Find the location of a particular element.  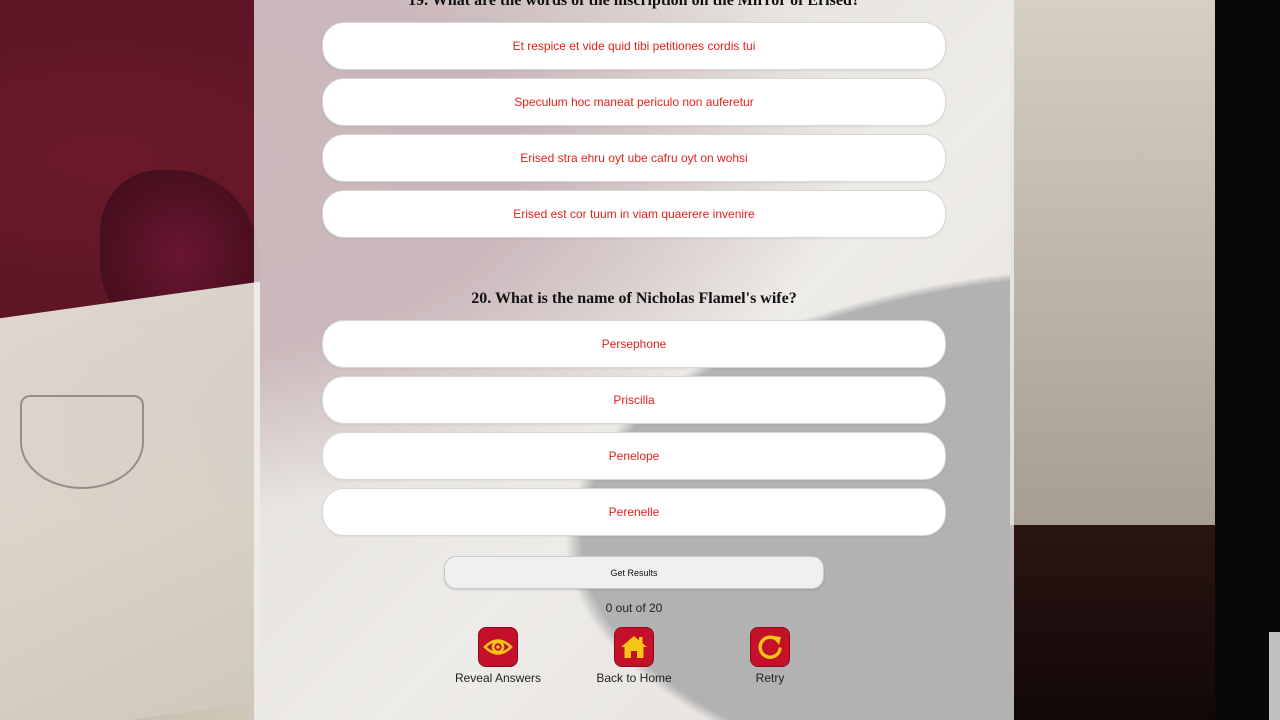

background-letter-left is located at coordinates (130, 500).